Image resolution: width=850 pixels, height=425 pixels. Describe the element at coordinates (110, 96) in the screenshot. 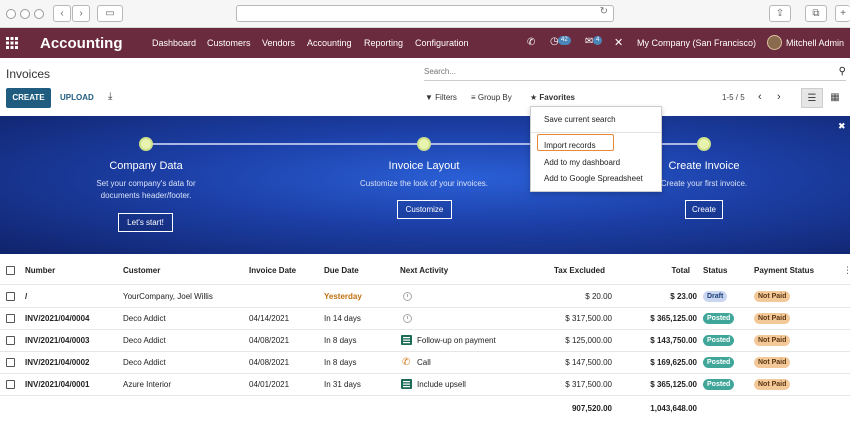

I see `download-icon: ⤓` at that location.